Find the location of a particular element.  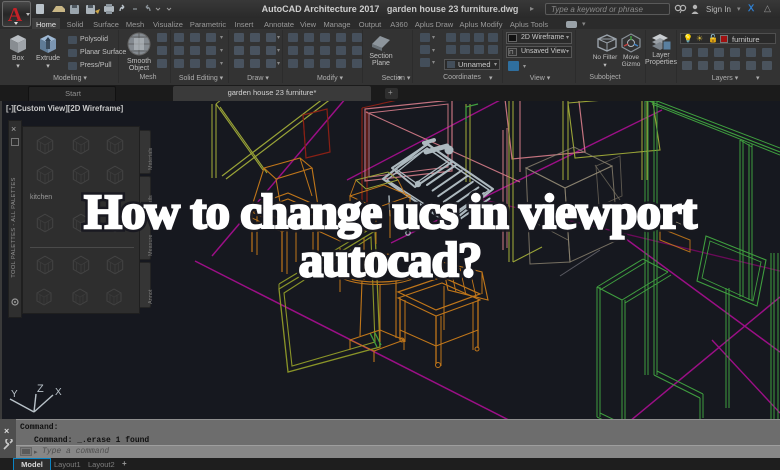

svg-text: Z is located at coordinates (40, 389).